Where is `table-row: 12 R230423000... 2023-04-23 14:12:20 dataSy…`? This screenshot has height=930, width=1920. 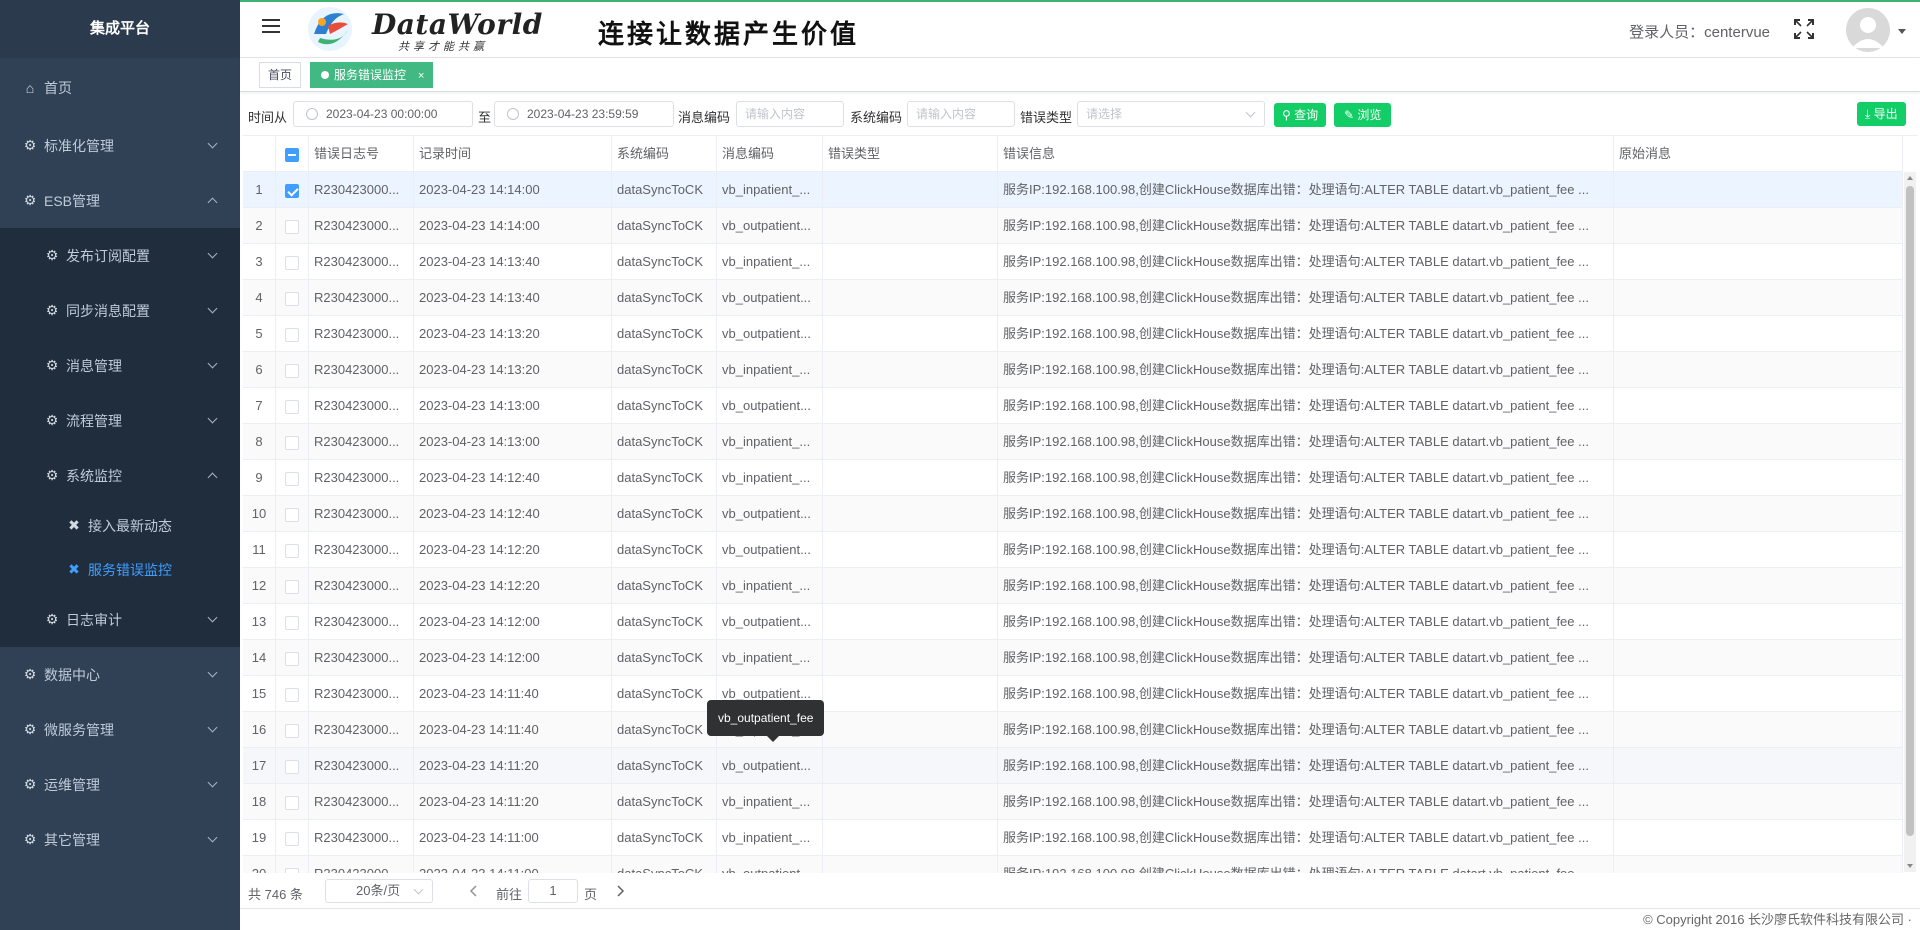
table-row: 12 R230423000... 2023-04-23 14:12:20 dataSy… is located at coordinates (1073, 586).